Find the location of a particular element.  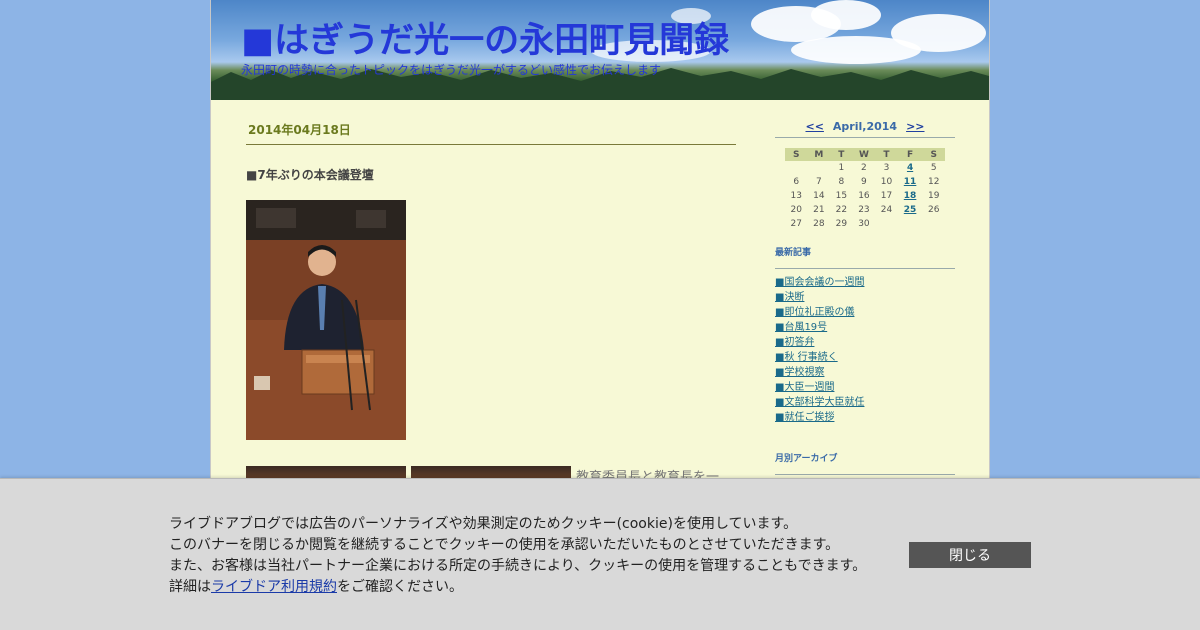

calendar-day: 15 is located at coordinates (841, 196).